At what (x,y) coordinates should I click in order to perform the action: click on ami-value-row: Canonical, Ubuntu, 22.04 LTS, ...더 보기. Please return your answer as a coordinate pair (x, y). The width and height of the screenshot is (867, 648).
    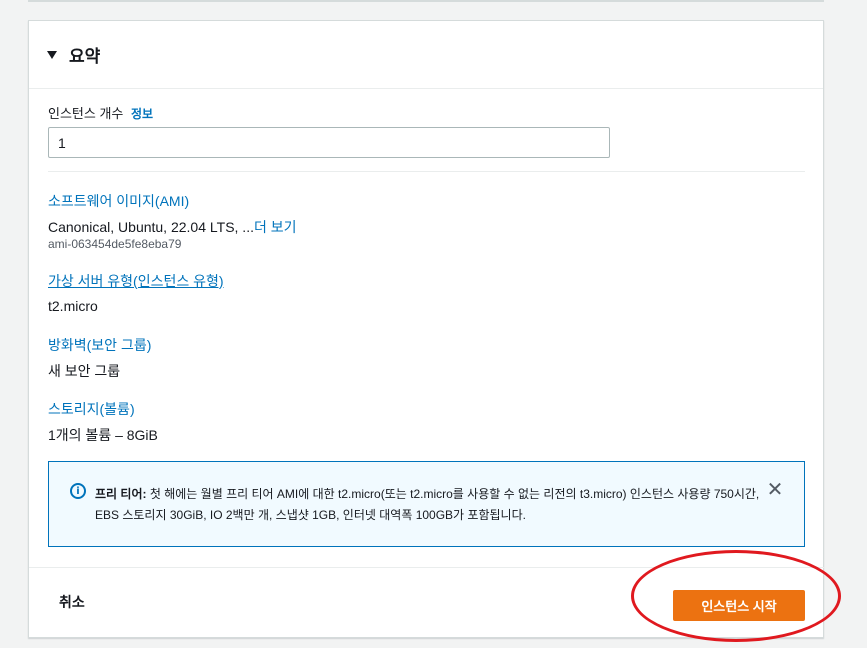
    Looking at the image, I should click on (172, 227).